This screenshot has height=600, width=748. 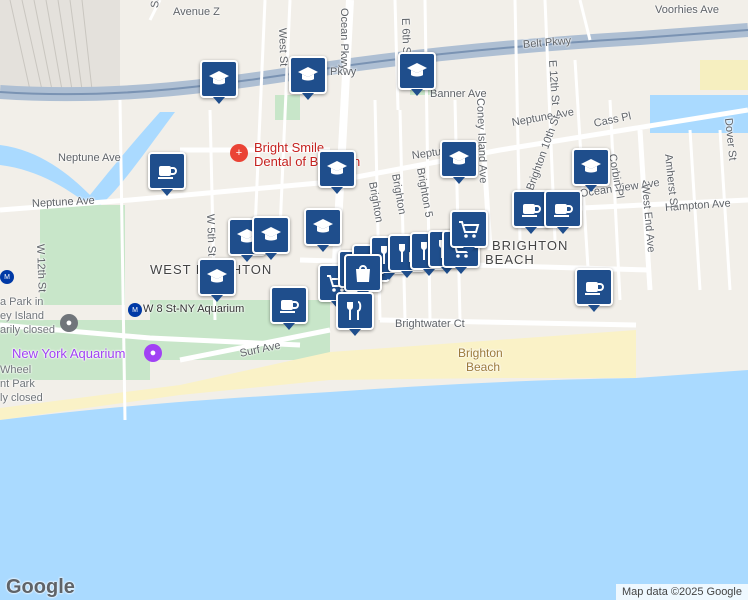 I want to click on subway-icon: M, so click(x=135, y=310).